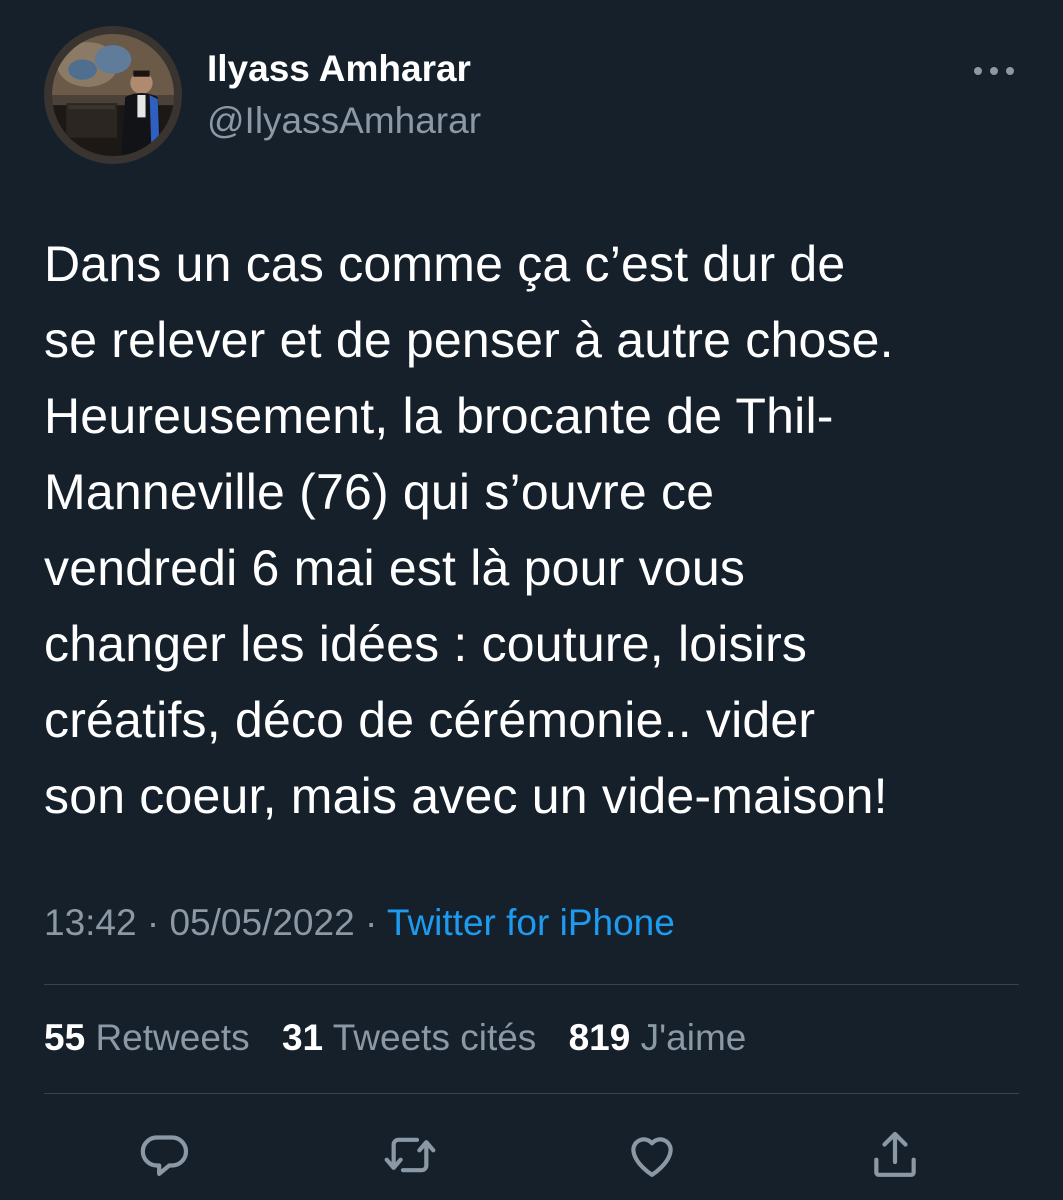 The image size is (1063, 1200). Describe the element at coordinates (434, 1037) in the screenshot. I see `quotes-label: Tweets cités` at that location.